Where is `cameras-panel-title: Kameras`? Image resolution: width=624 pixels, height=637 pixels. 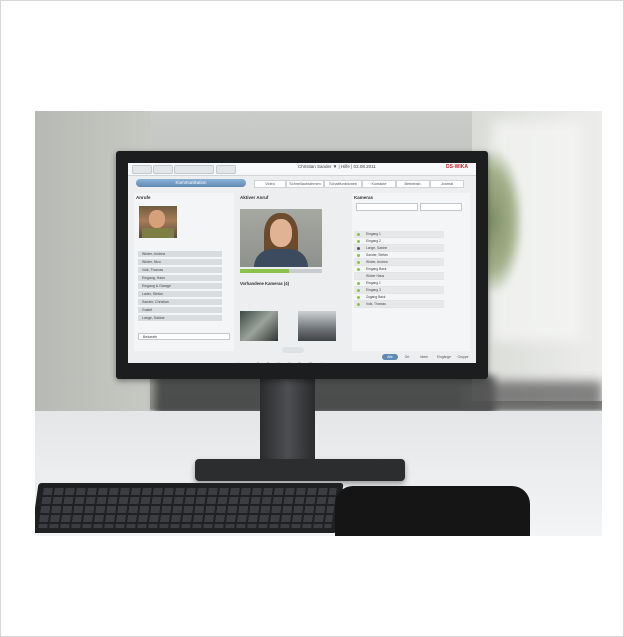 cameras-panel-title: Kameras is located at coordinates (364, 197).